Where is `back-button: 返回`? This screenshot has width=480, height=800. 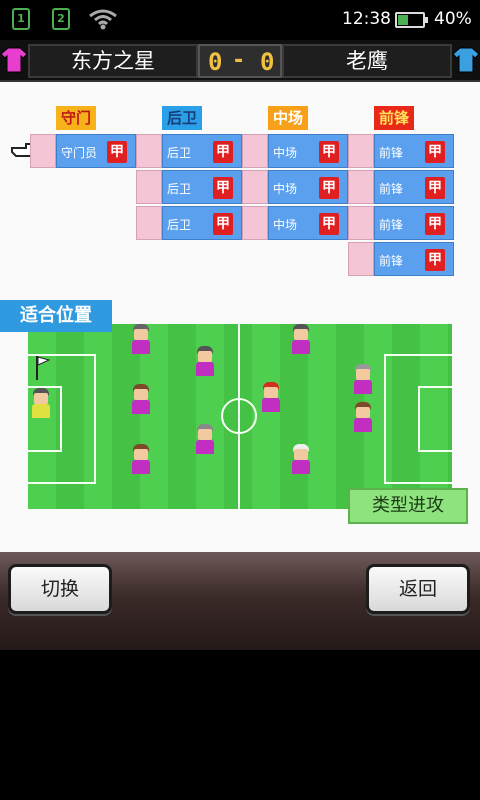 back-button: 返回 is located at coordinates (418, 589).